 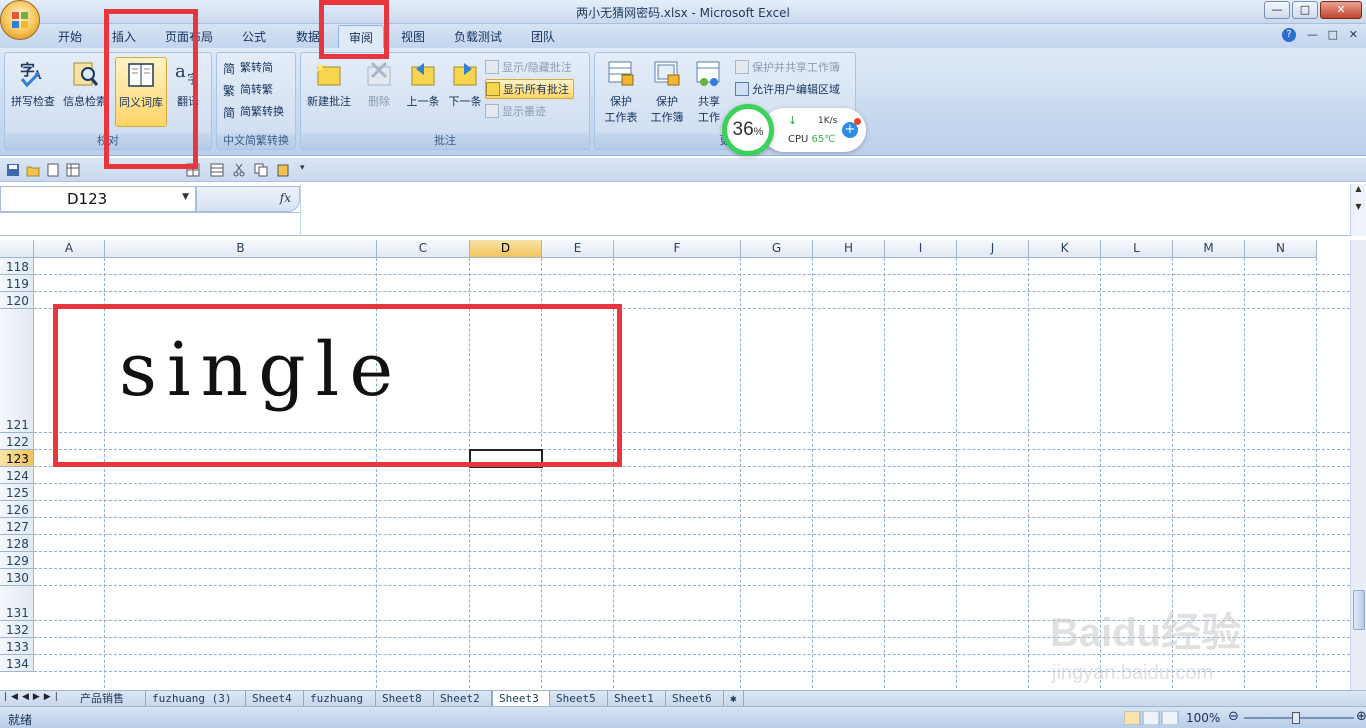 I want to click on rows-icon, so click(x=217, y=170).